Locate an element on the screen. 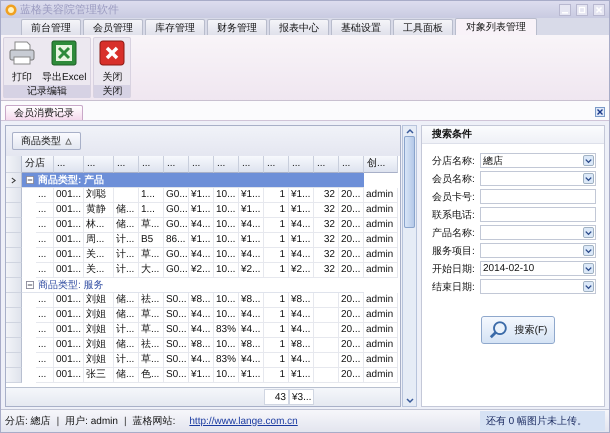  field-label: 产品名称: is located at coordinates (454, 233).